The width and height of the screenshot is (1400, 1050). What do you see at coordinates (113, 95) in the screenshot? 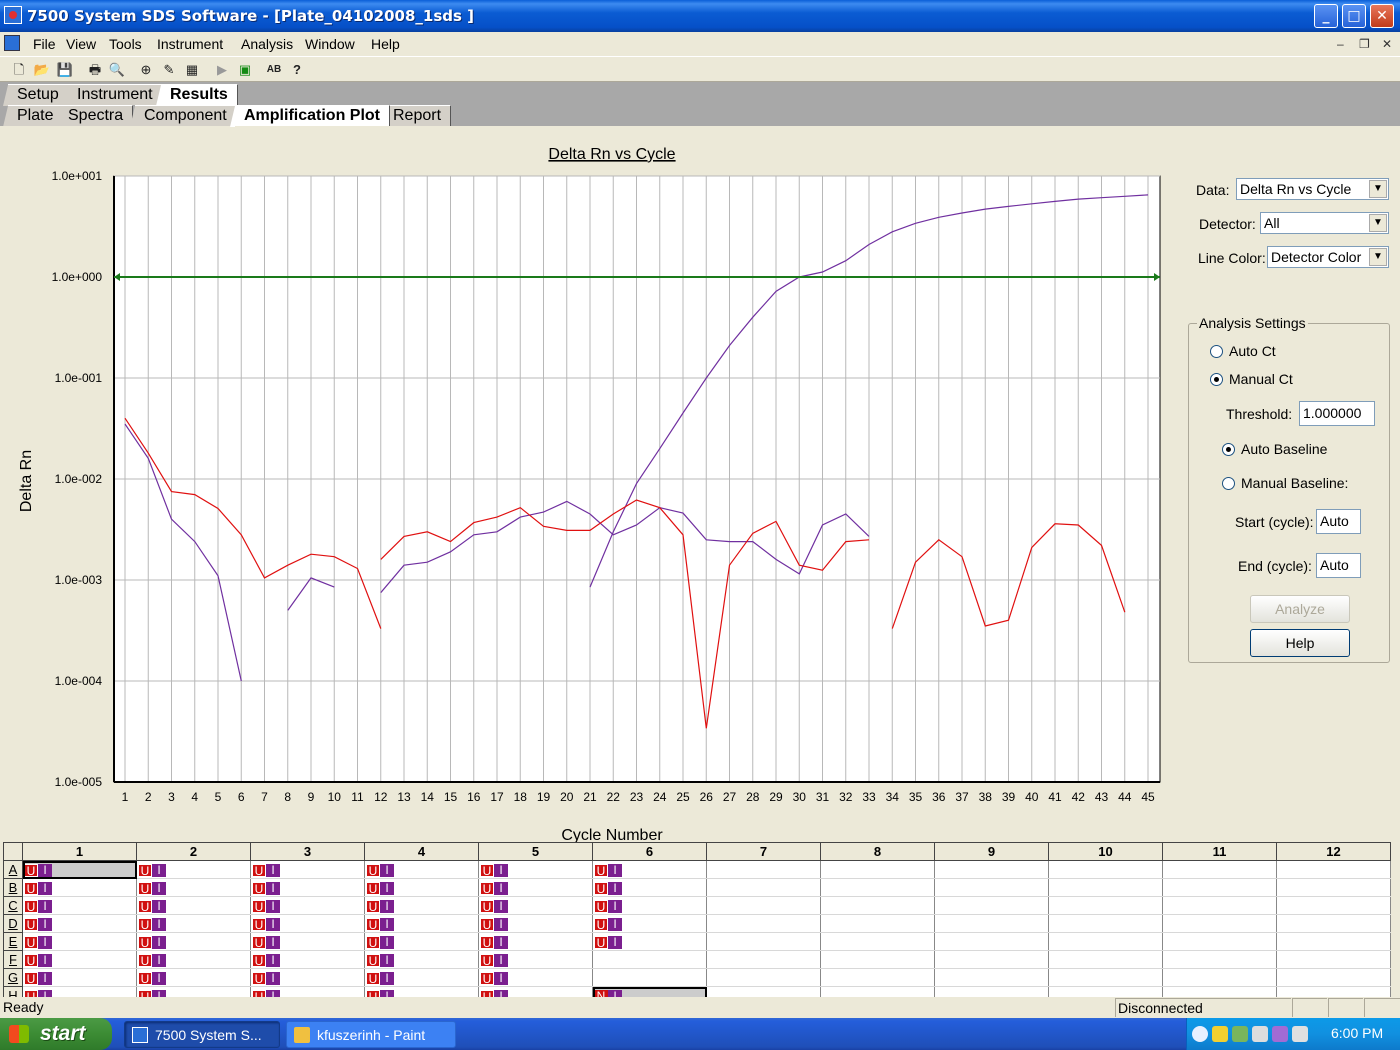
I see `tab-instrument: Instrument` at bounding box center [113, 95].